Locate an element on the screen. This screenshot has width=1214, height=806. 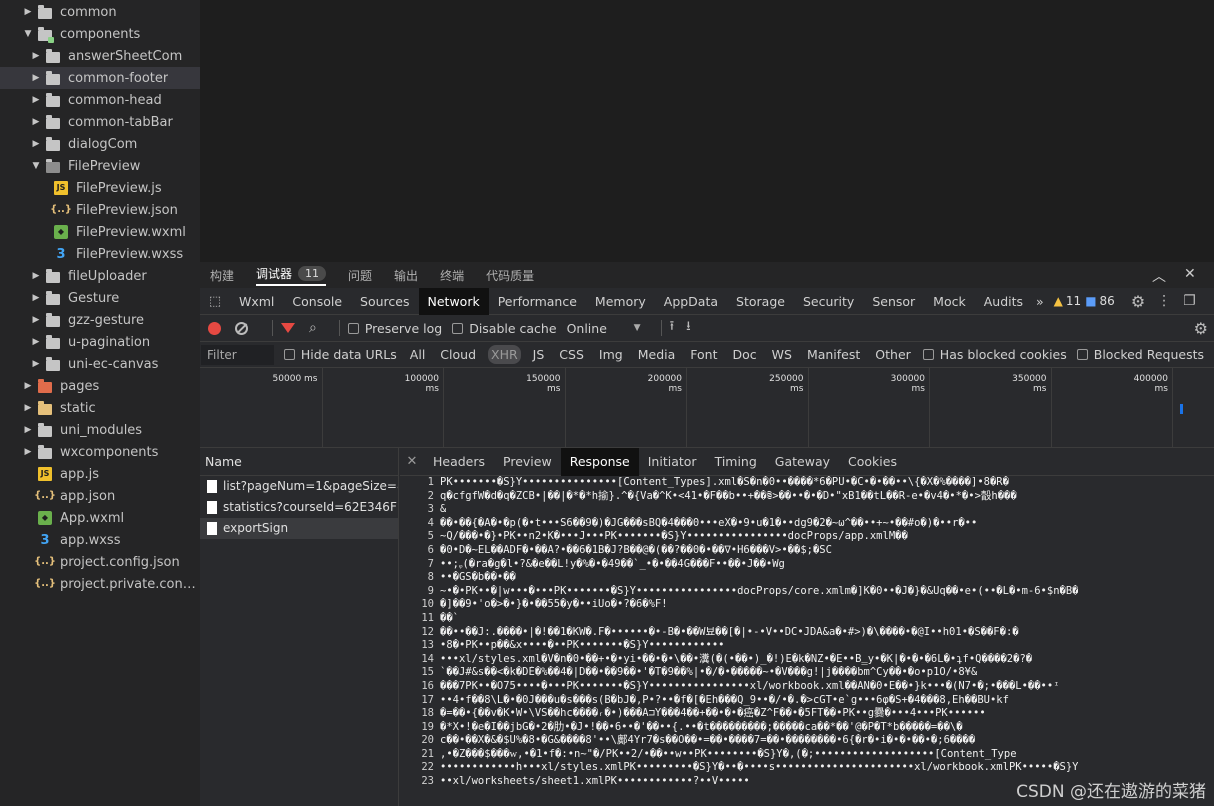
settings-icon: ⚙ is located at coordinates (1138, 301).